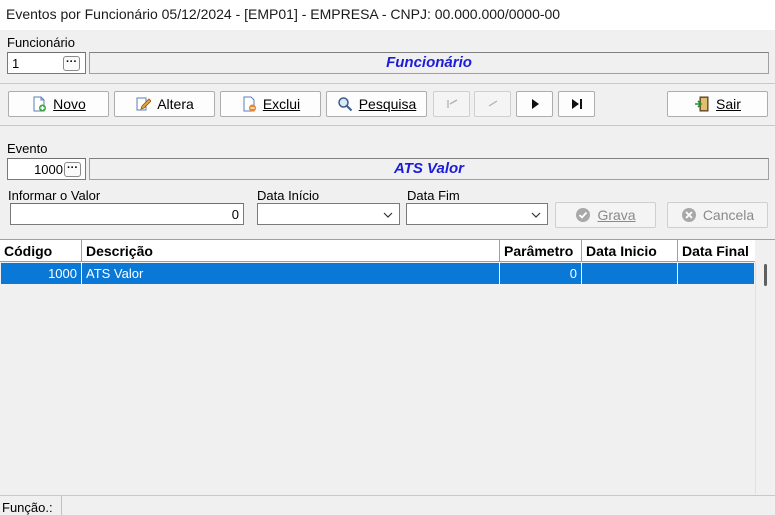 The height and width of the screenshot is (515, 775). Describe the element at coordinates (387, 104) in the screenshot. I see `pesquisa-label: Pesquisa` at that location.